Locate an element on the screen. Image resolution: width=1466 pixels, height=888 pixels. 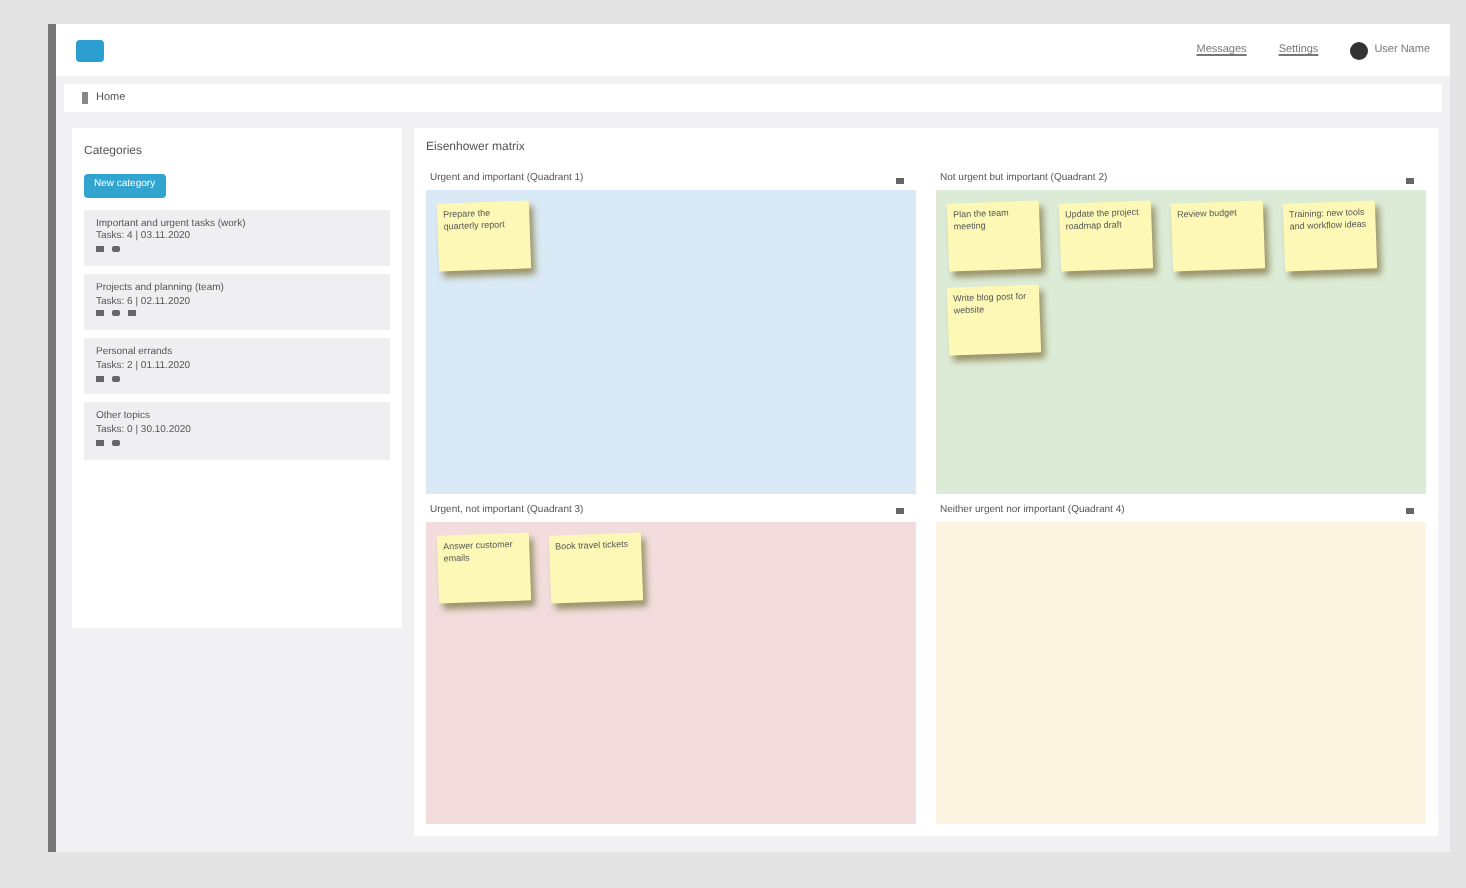
user-avatar is located at coordinates (1359, 50).